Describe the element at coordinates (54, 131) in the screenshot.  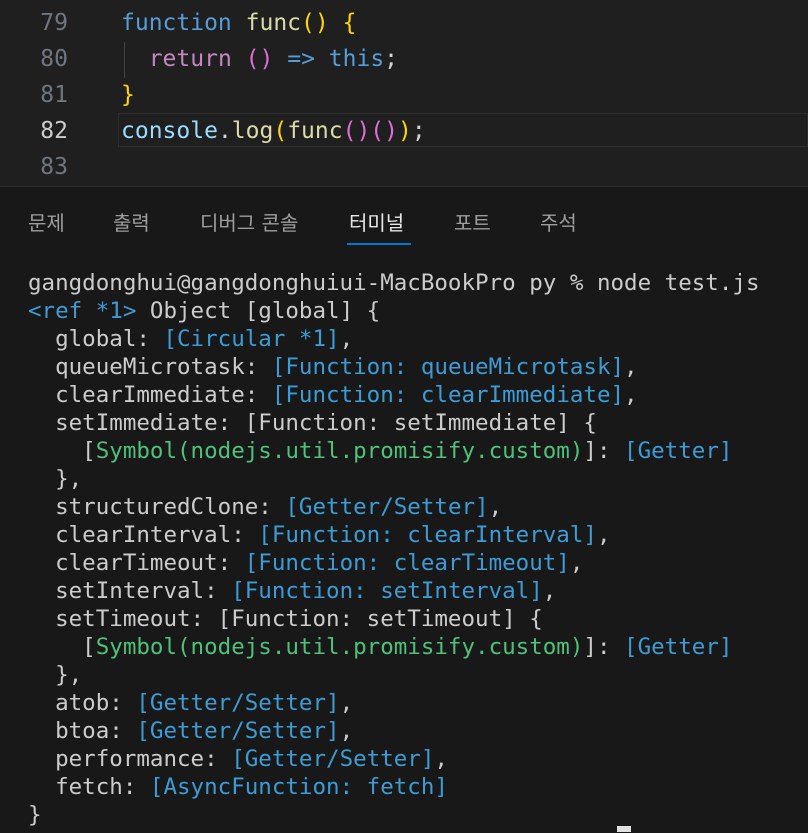
I see `line-number: 82` at that location.